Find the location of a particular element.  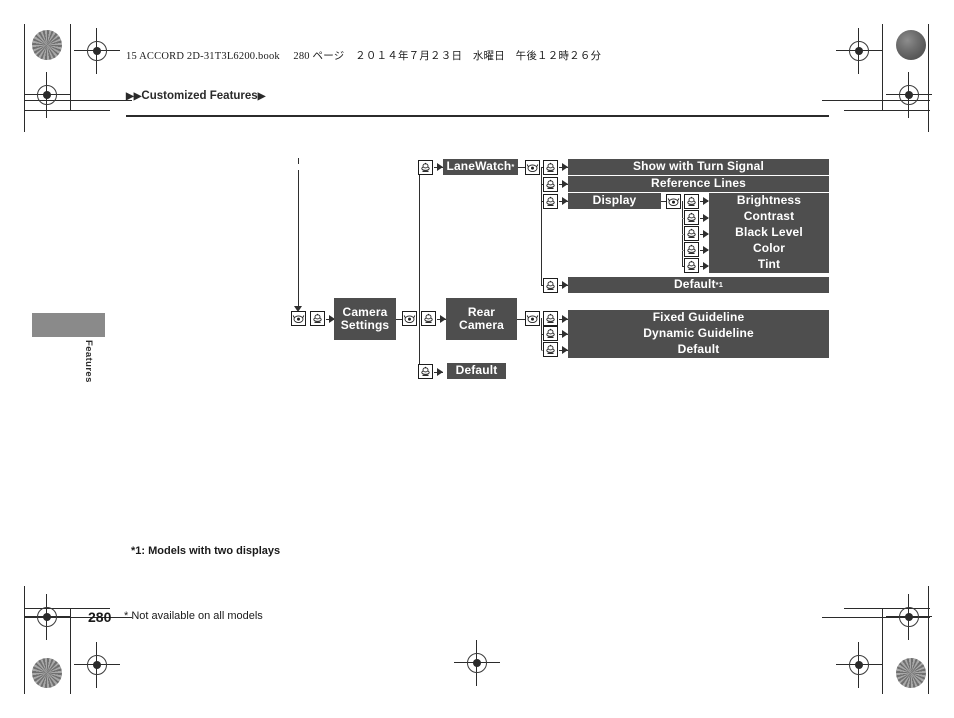

node-label: Reference Lines is located at coordinates (698, 183).